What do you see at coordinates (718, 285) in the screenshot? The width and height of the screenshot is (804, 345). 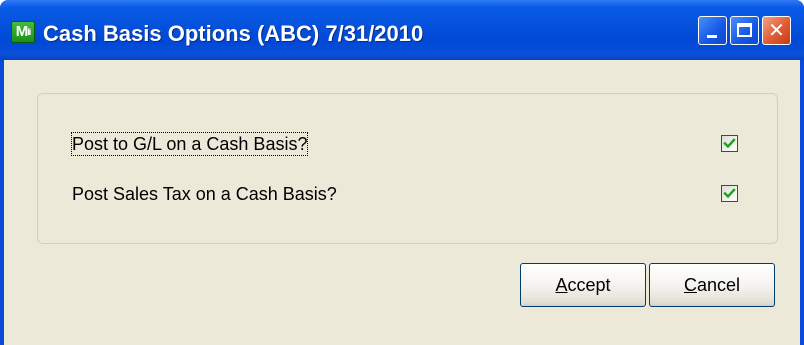 I see `cancel-label: ancel` at bounding box center [718, 285].